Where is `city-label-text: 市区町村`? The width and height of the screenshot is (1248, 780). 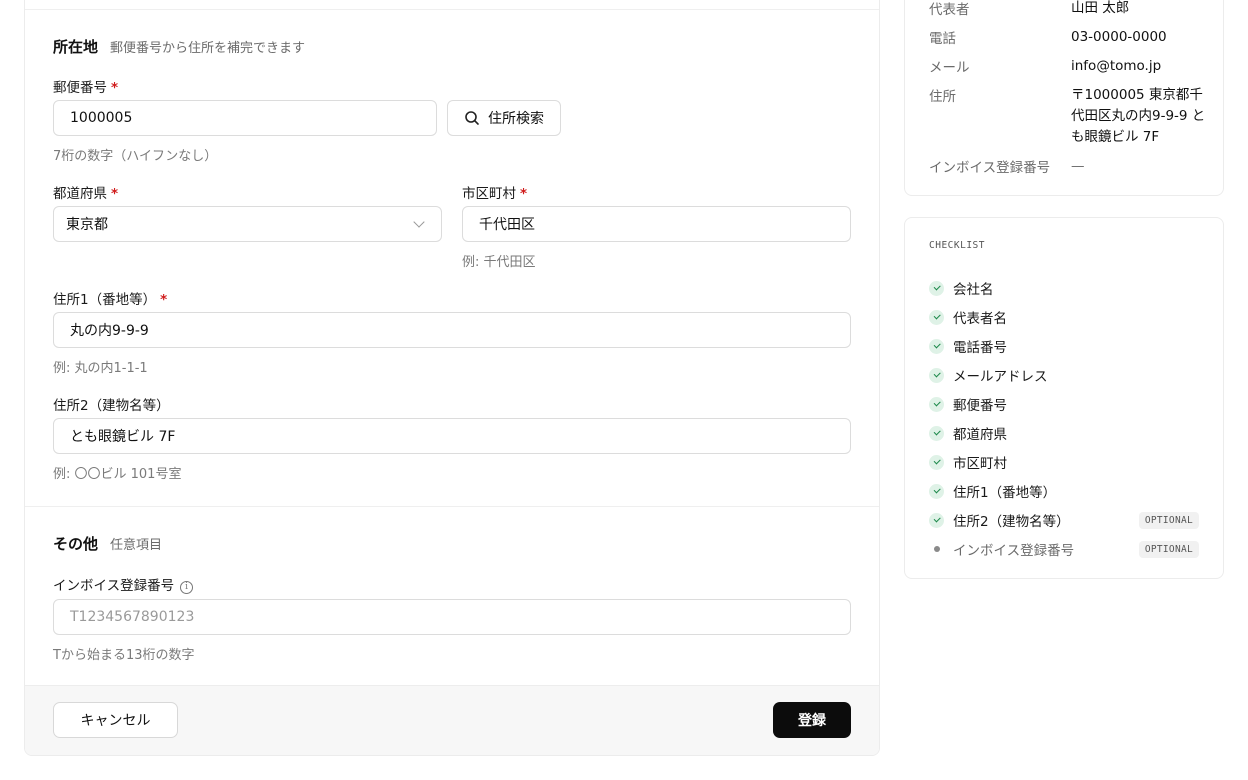 city-label-text: 市区町村 is located at coordinates (489, 194).